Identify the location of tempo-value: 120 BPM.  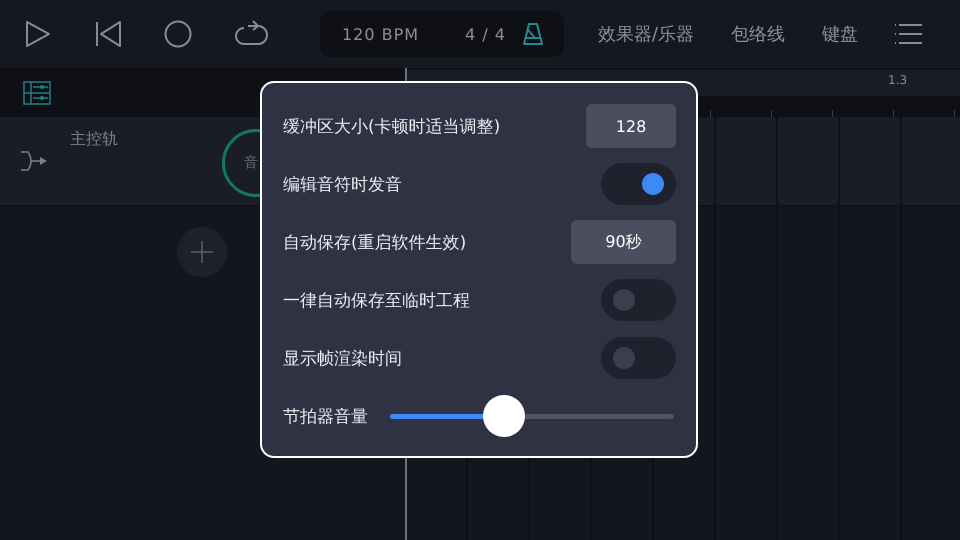
(381, 34).